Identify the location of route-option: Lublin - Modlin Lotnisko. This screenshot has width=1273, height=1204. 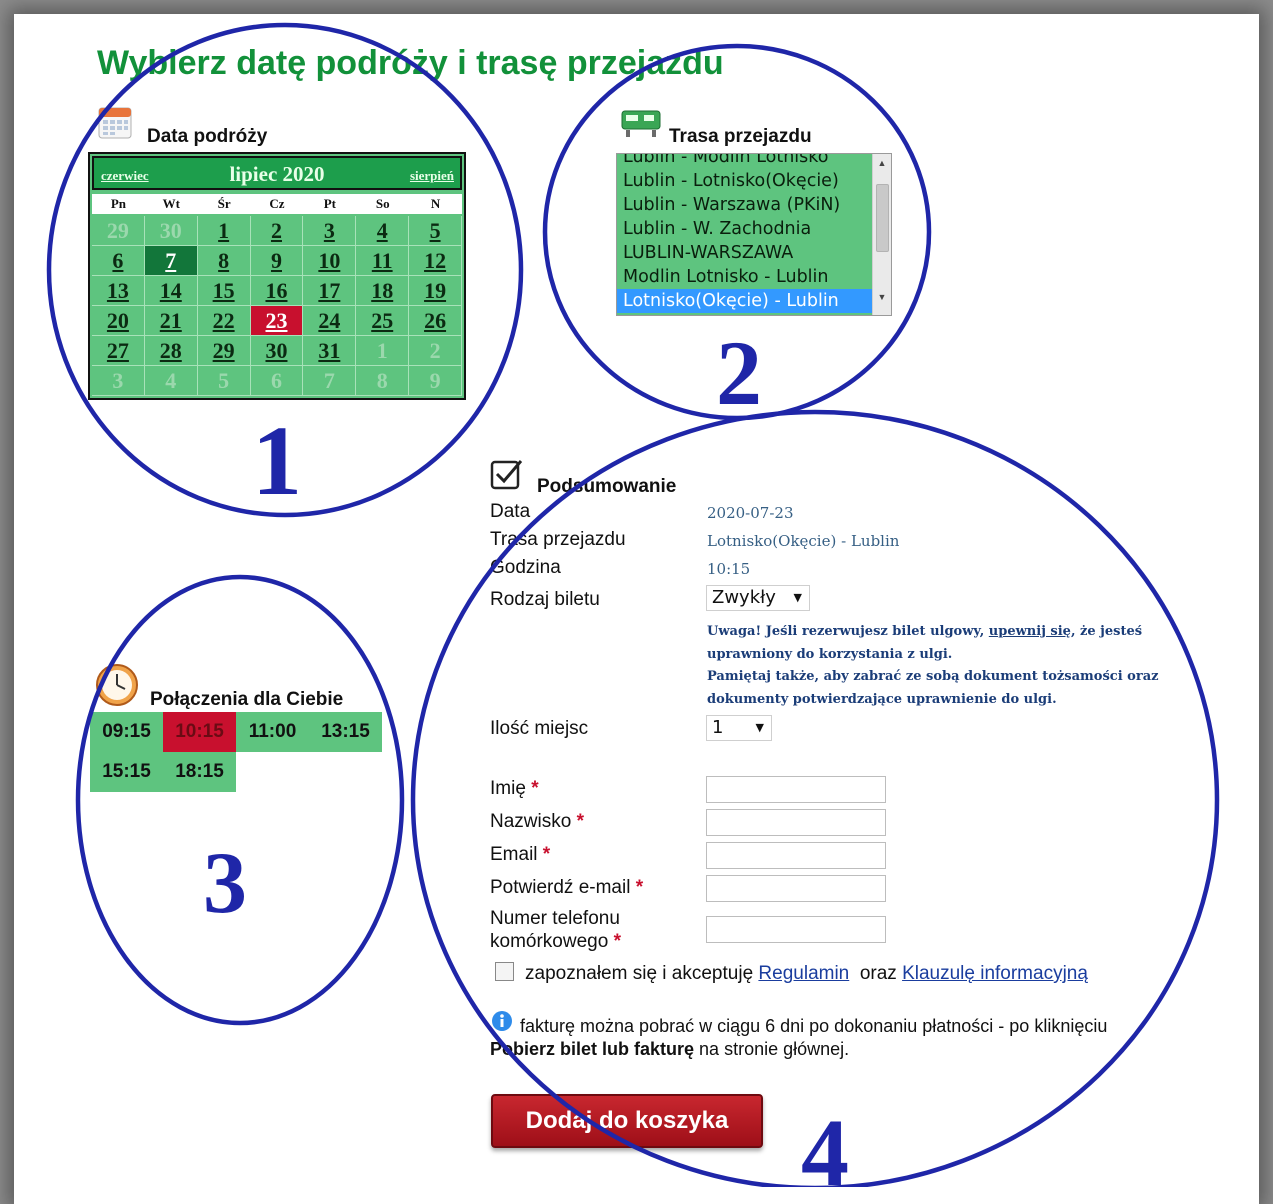
(746, 161).